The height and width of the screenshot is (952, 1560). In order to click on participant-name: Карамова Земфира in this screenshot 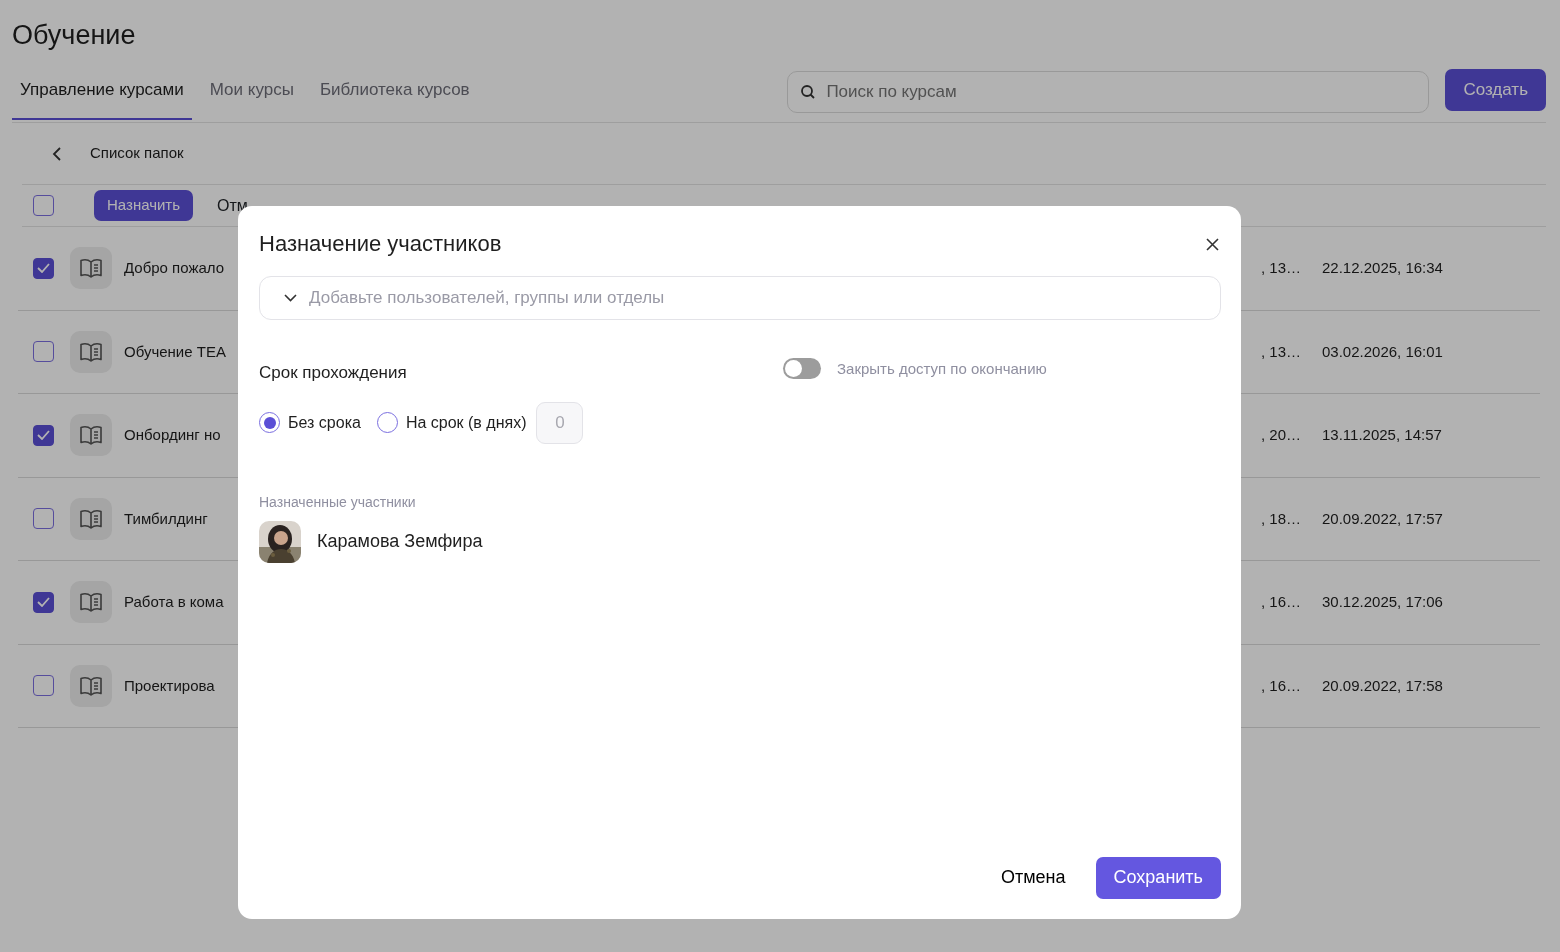, I will do `click(400, 541)`.